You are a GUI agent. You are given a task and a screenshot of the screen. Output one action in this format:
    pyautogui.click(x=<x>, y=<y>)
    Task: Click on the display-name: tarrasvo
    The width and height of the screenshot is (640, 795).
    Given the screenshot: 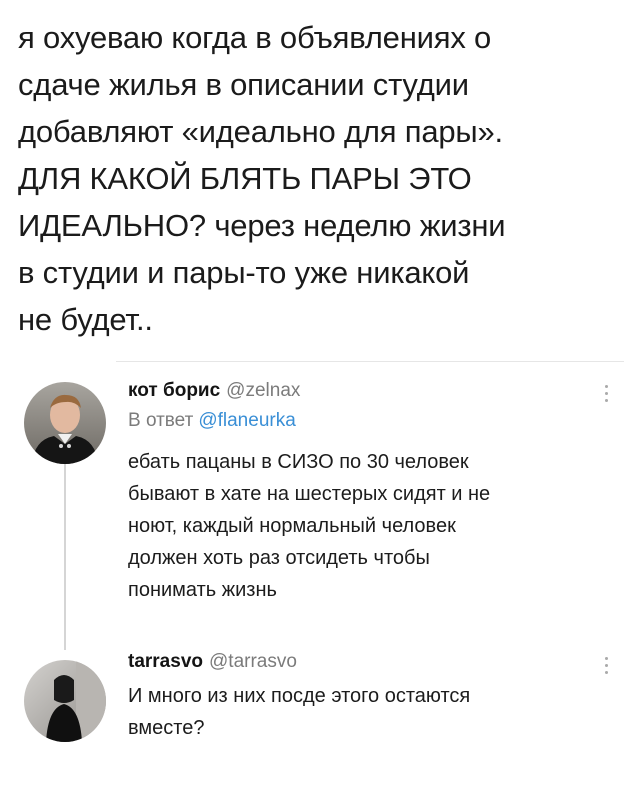 What is the action you would take?
    pyautogui.click(x=165, y=661)
    